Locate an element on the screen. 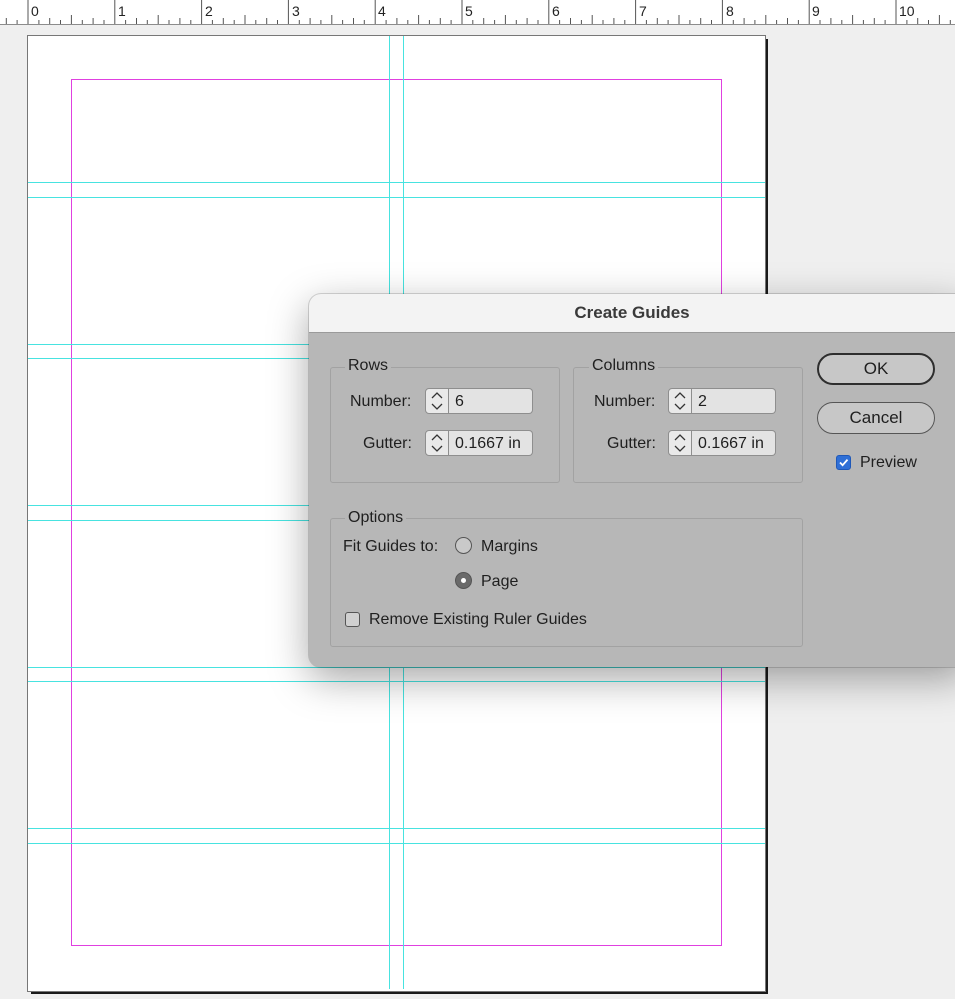  rows-group is located at coordinates (445, 425).